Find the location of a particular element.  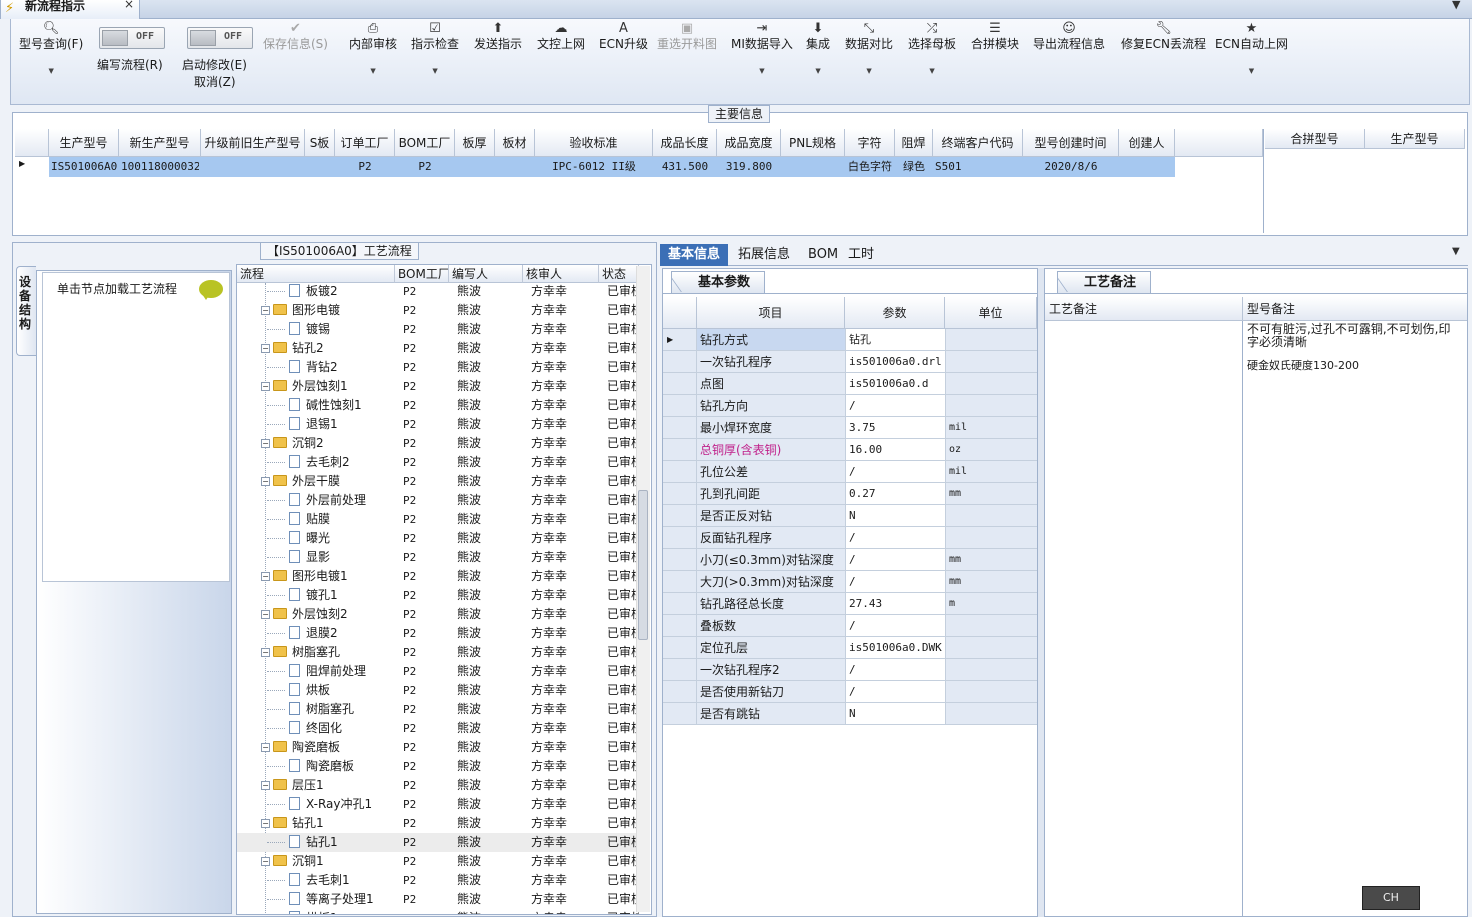

column-header: 生产型号 is located at coordinates (84, 143).